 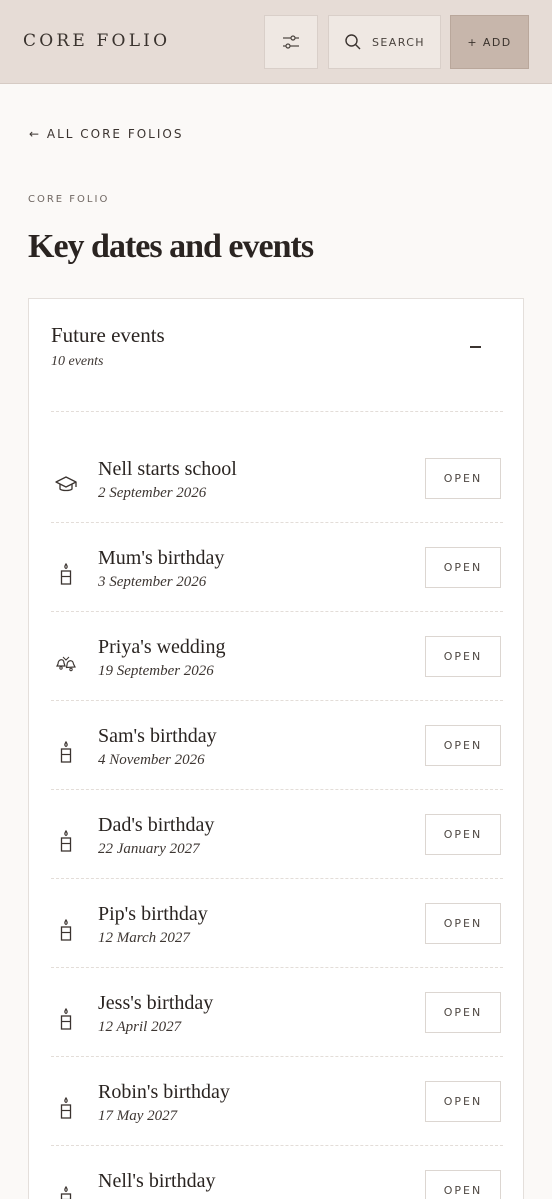 I want to click on event-name: Mum's birthday, so click(x=161, y=558).